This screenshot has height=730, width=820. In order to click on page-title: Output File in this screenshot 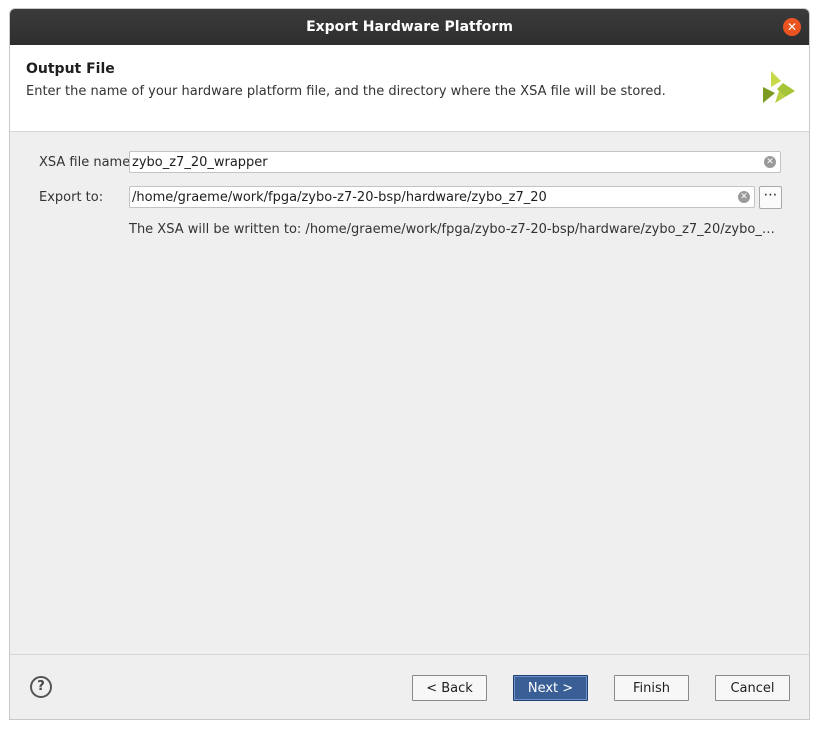, I will do `click(70, 69)`.